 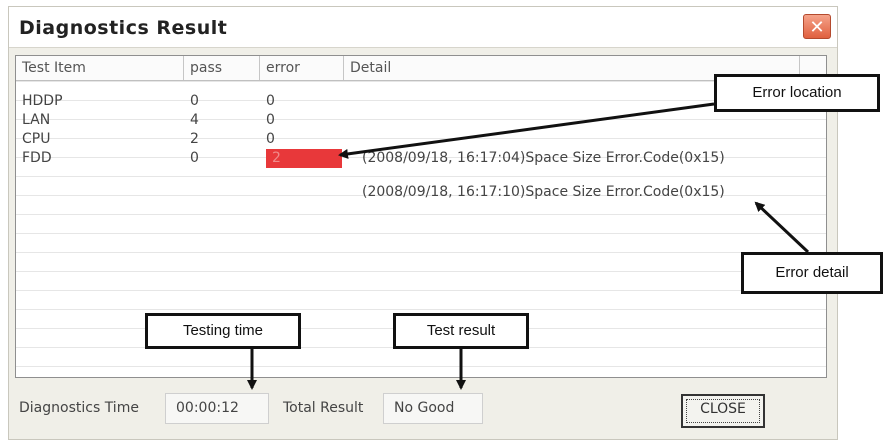 What do you see at coordinates (526, 130) in the screenshot?
I see `error-location-arrow` at bounding box center [526, 130].